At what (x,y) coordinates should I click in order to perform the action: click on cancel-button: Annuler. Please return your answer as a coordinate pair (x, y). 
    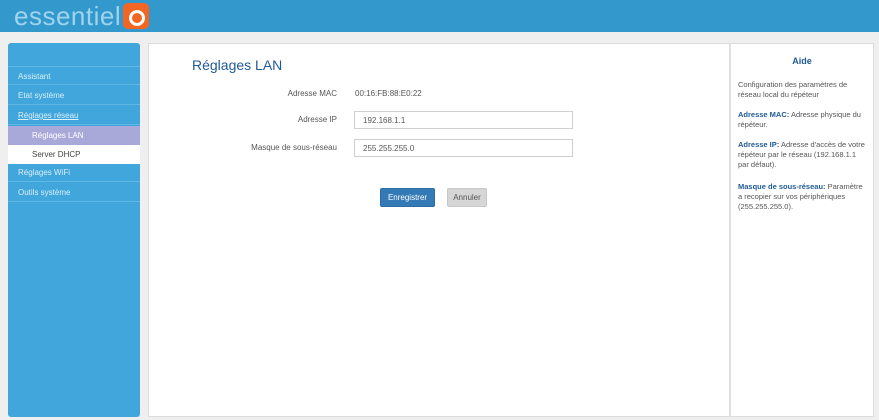
    Looking at the image, I should click on (467, 197).